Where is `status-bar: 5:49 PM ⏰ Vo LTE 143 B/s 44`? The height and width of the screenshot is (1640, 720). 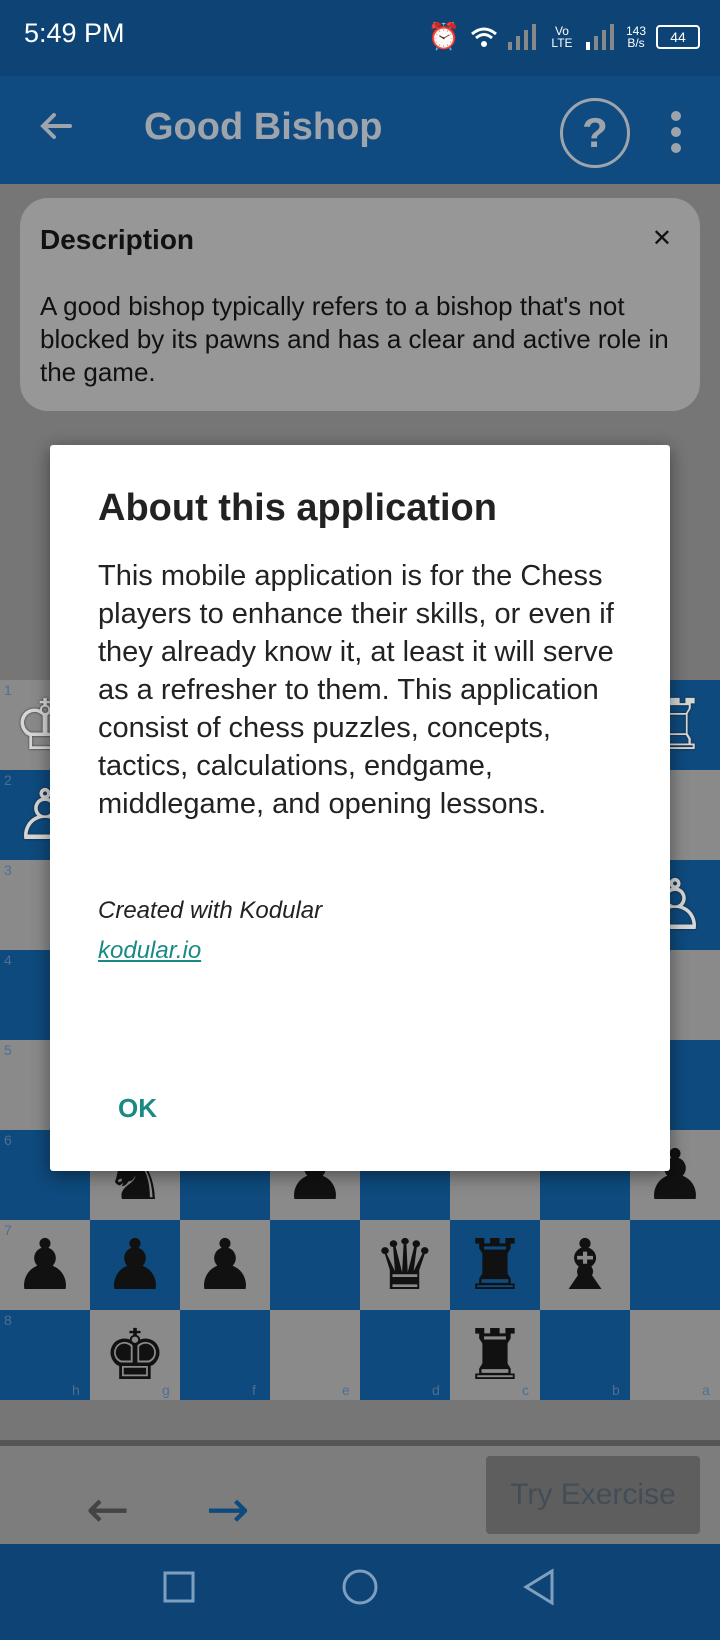
status-bar: 5:49 PM ⏰ Vo LTE 143 B/s 44 is located at coordinates (360, 38).